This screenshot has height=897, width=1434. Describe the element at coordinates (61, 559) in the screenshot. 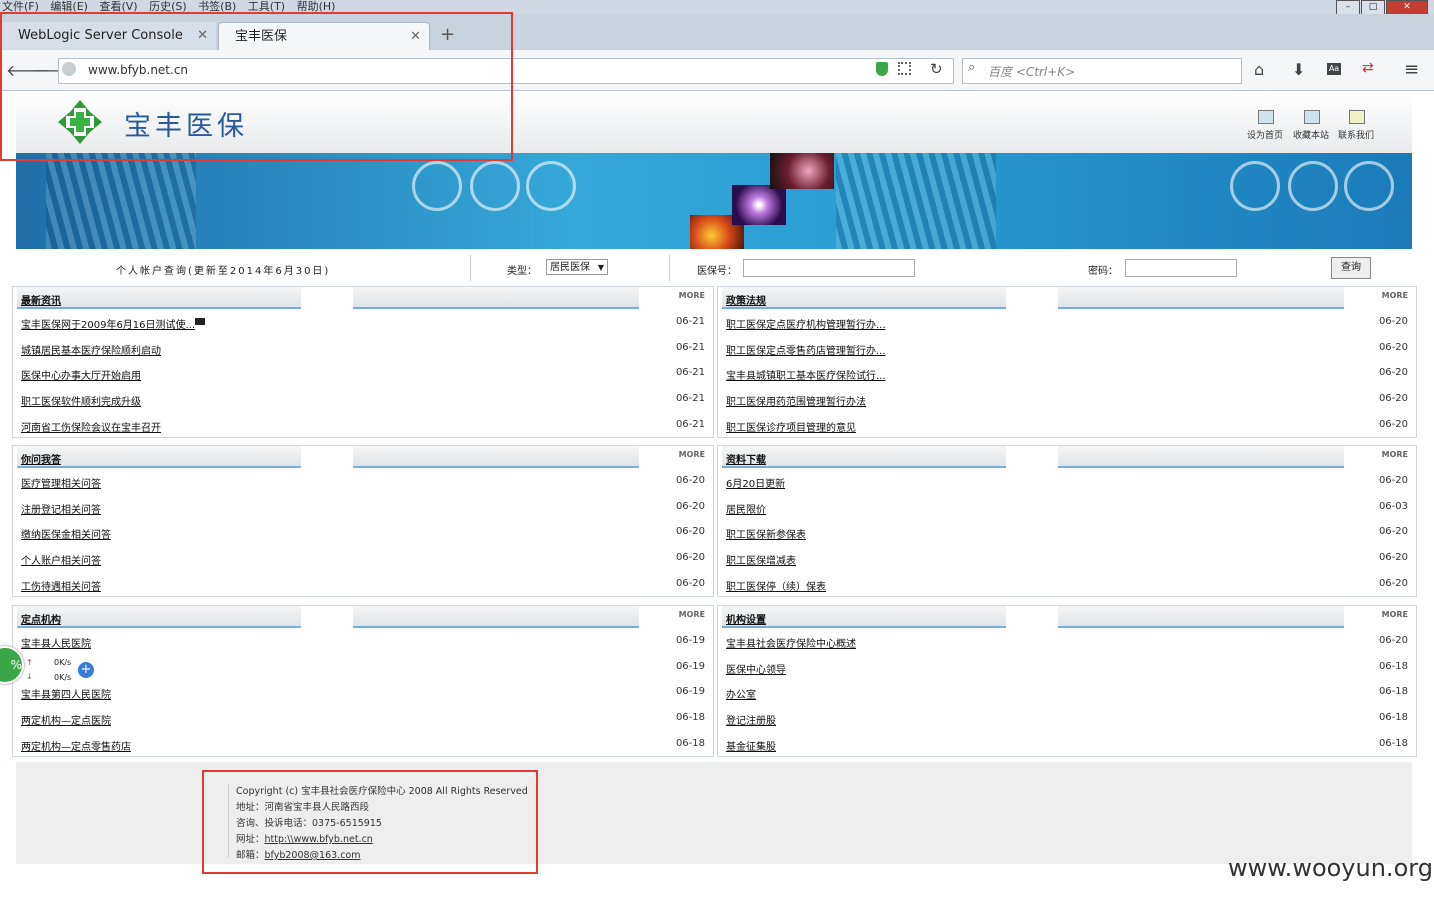

I see `list-item: 个人账户相关问答` at that location.